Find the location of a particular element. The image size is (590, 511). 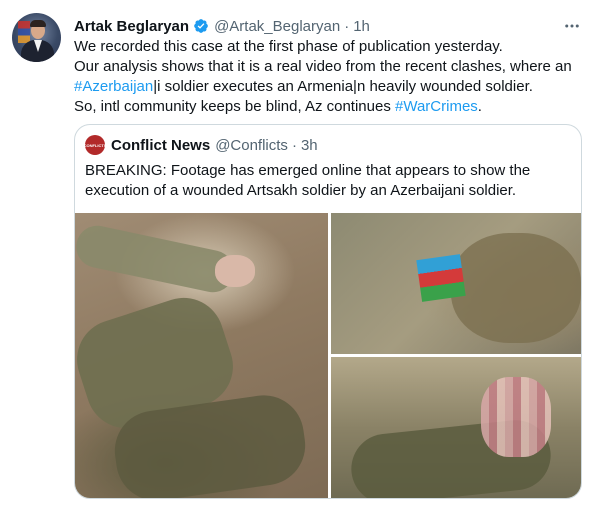

more-options-icon is located at coordinates (572, 26).